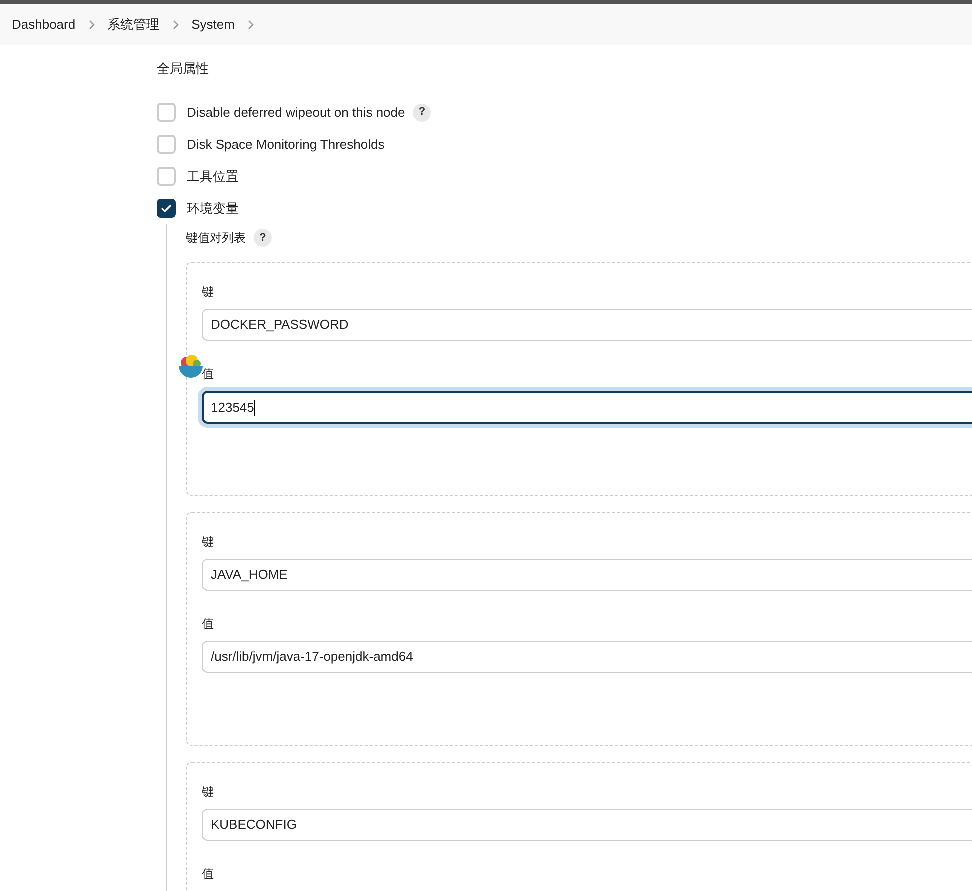  What do you see at coordinates (296, 113) in the screenshot?
I see `checkbox-label: Disable deferred wipeout on this node` at bounding box center [296, 113].